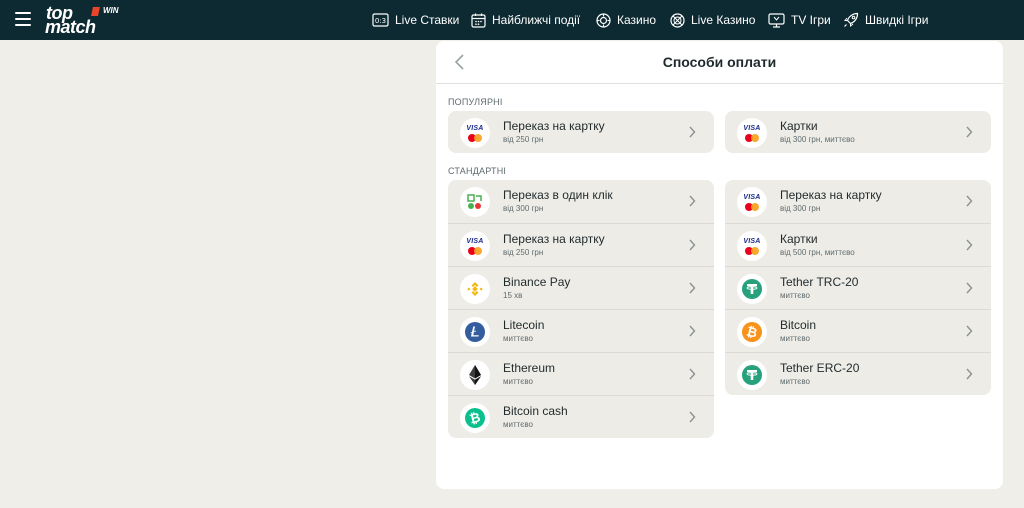  I want to click on payment-option-card-transfer: VISA Переказ на картку від 300 грн, so click(858, 201).